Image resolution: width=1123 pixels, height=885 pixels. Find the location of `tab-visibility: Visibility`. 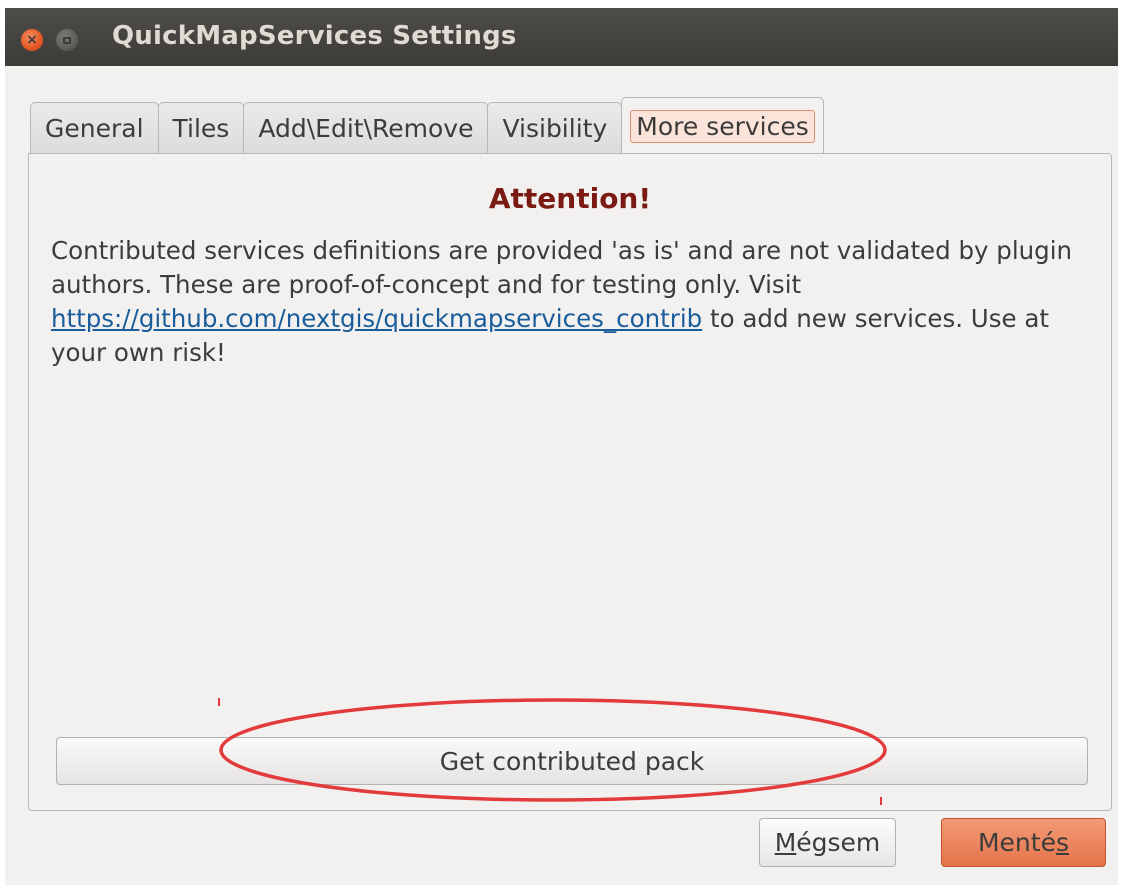

tab-visibility: Visibility is located at coordinates (555, 128).